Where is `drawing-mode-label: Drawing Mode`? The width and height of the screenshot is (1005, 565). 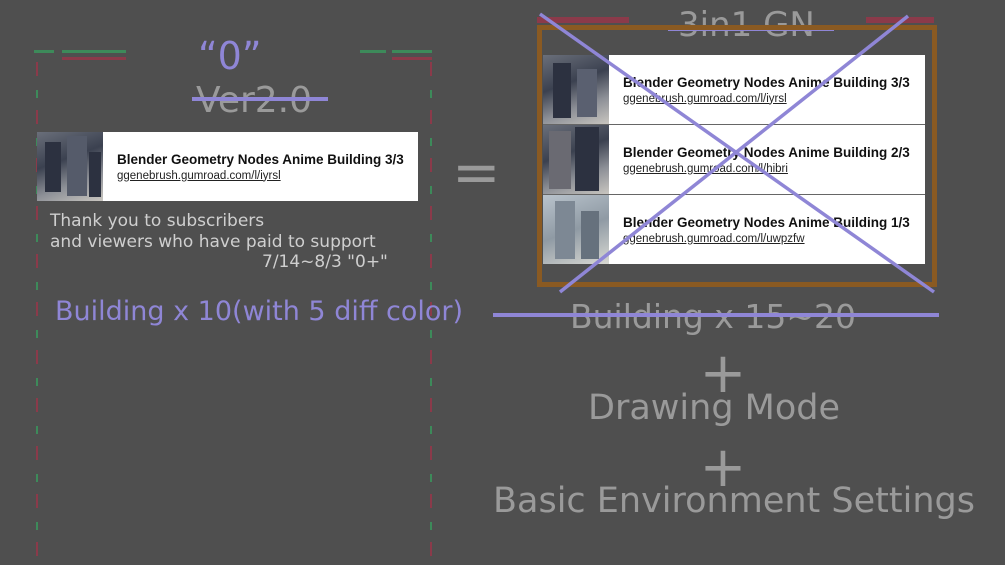
drawing-mode-label: Drawing Mode is located at coordinates (714, 408).